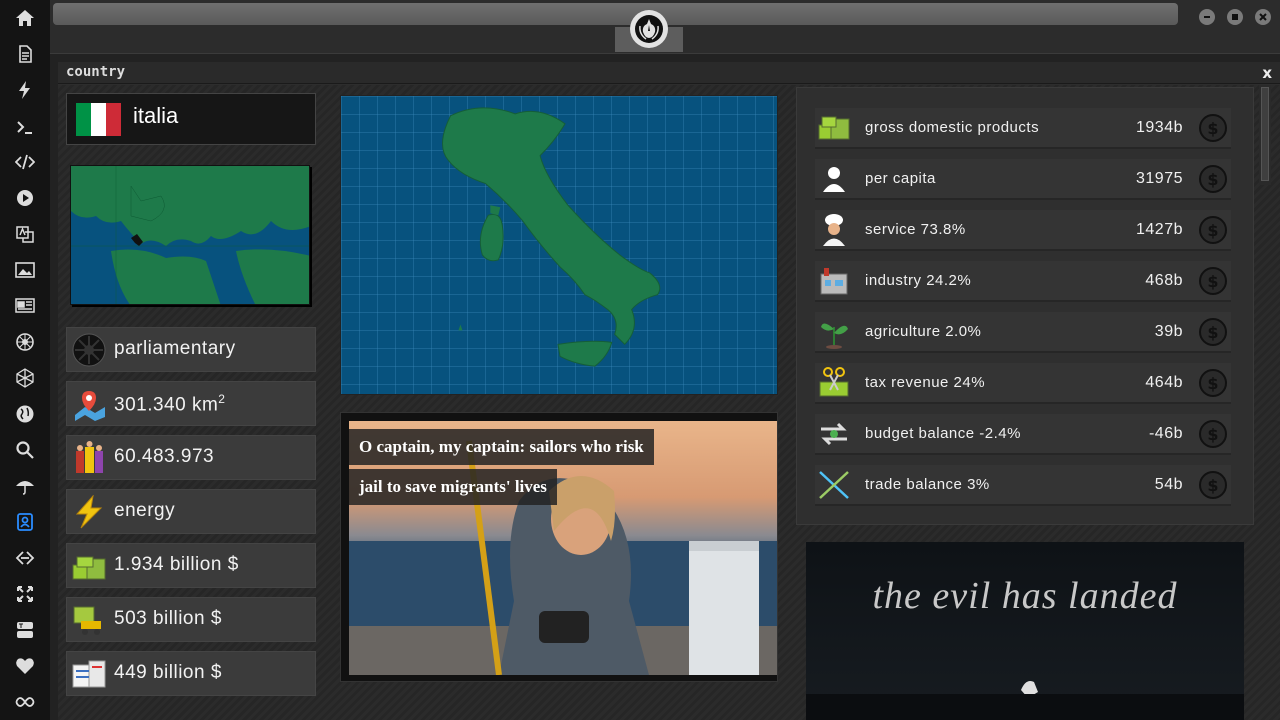 This screenshot has width=1280, height=720. Describe the element at coordinates (25, 305) in the screenshot. I see `news-icon` at that location.